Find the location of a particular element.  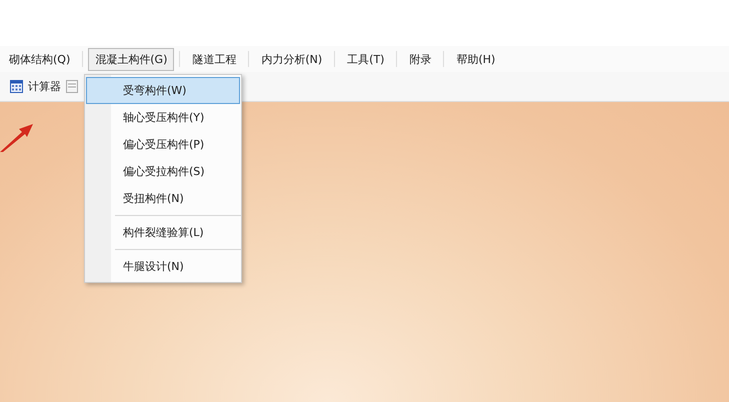

menu-option: 偏心受拉构件(S) is located at coordinates (163, 171).